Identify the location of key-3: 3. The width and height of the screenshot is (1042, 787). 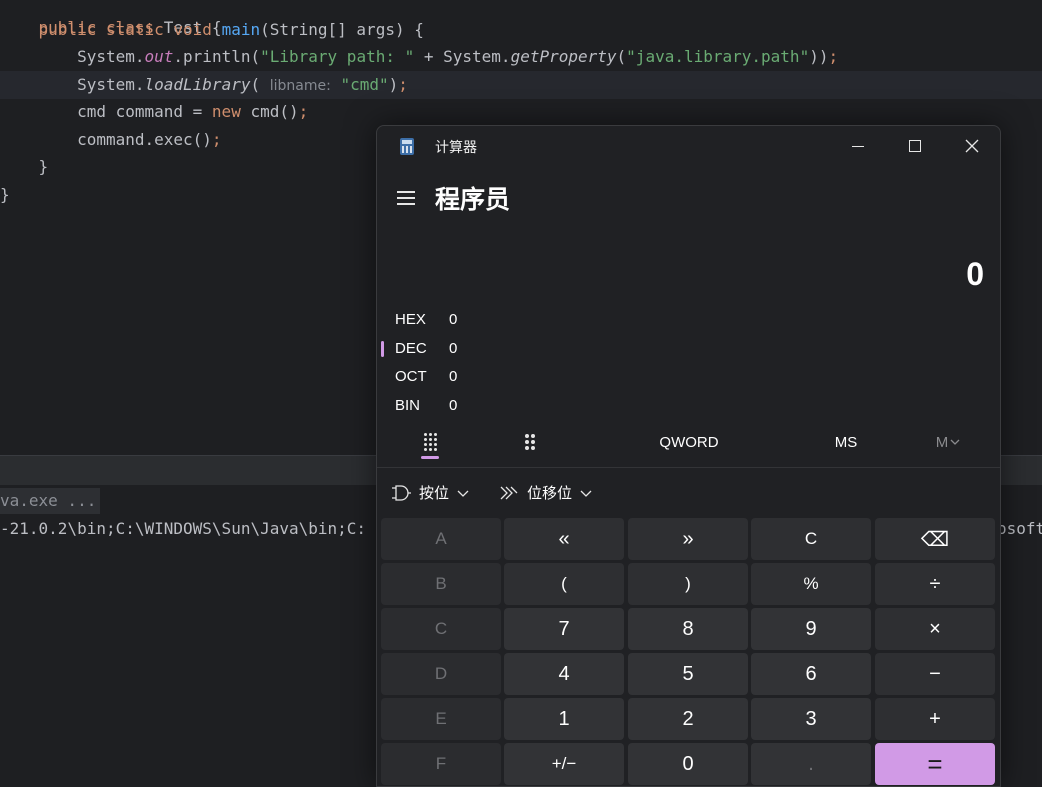
(811, 719).